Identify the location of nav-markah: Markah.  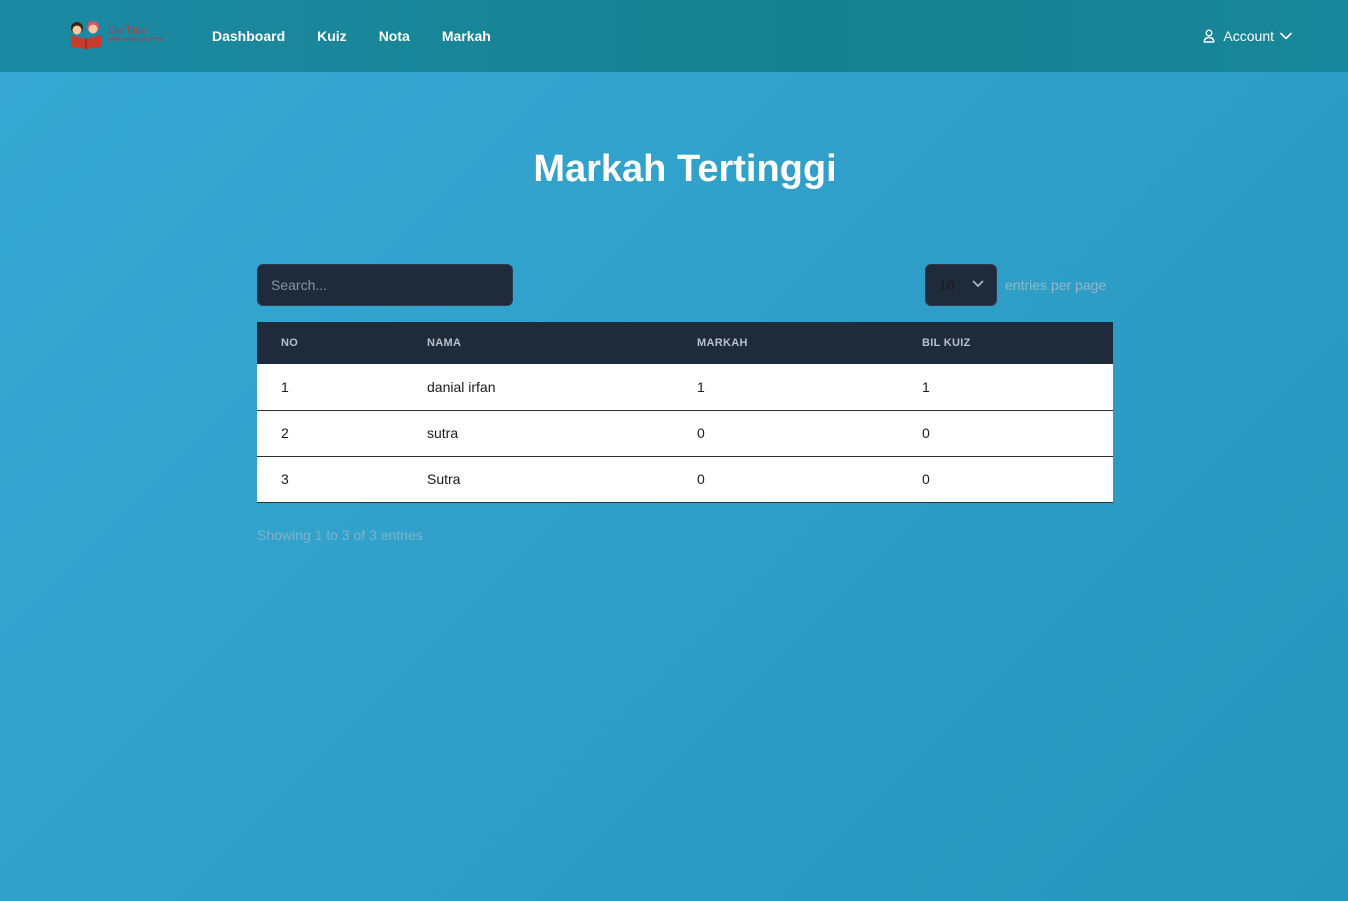
(466, 36).